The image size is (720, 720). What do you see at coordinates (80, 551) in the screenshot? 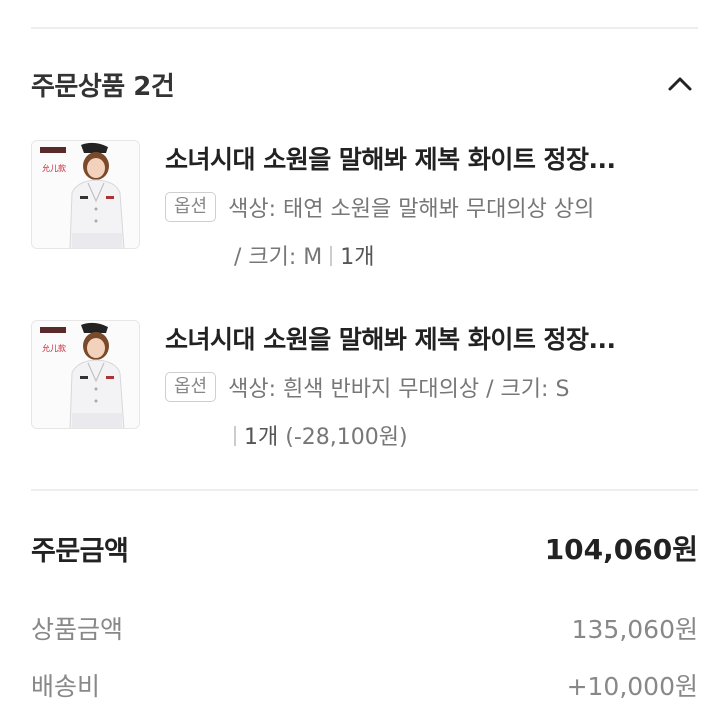
I see `order-total-label: 주문금액` at bounding box center [80, 551].